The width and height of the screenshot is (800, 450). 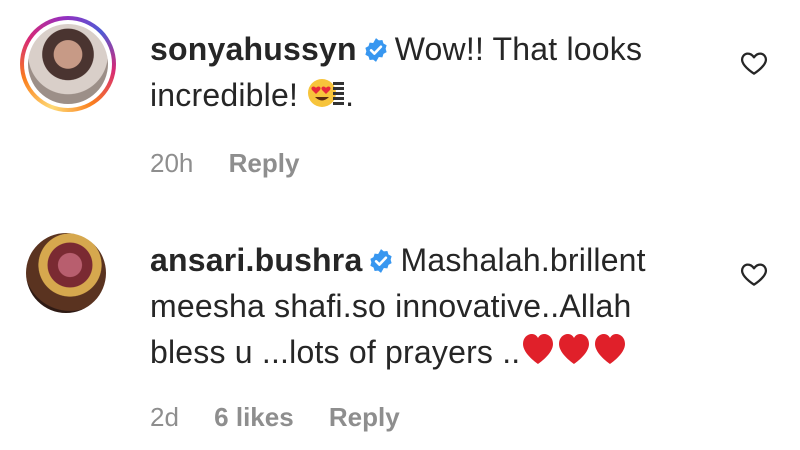 I want to click on avatar-story-ring, so click(x=68, y=64).